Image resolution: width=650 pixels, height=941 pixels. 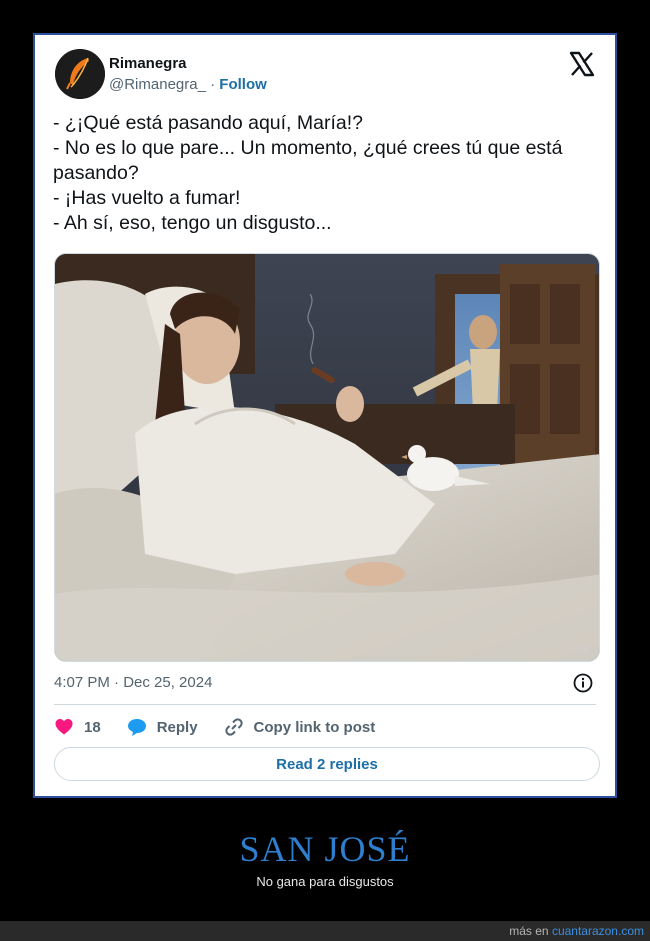 What do you see at coordinates (583, 683) in the screenshot?
I see `info-icon` at bounding box center [583, 683].